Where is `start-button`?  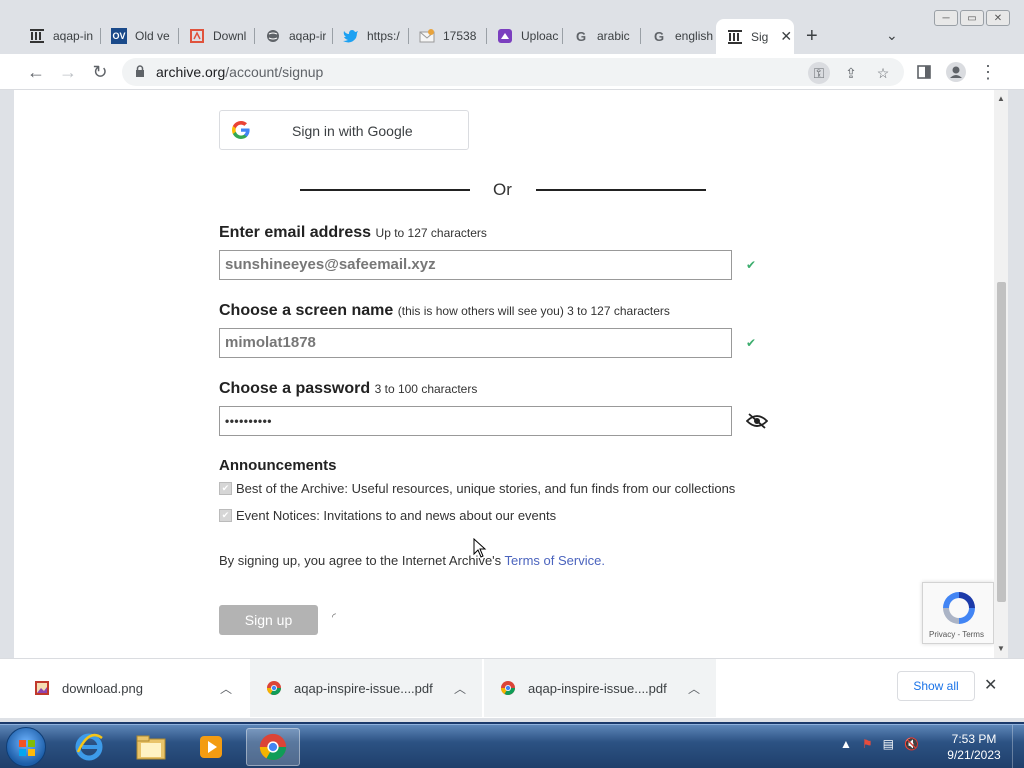
start-button is located at coordinates (26, 747).